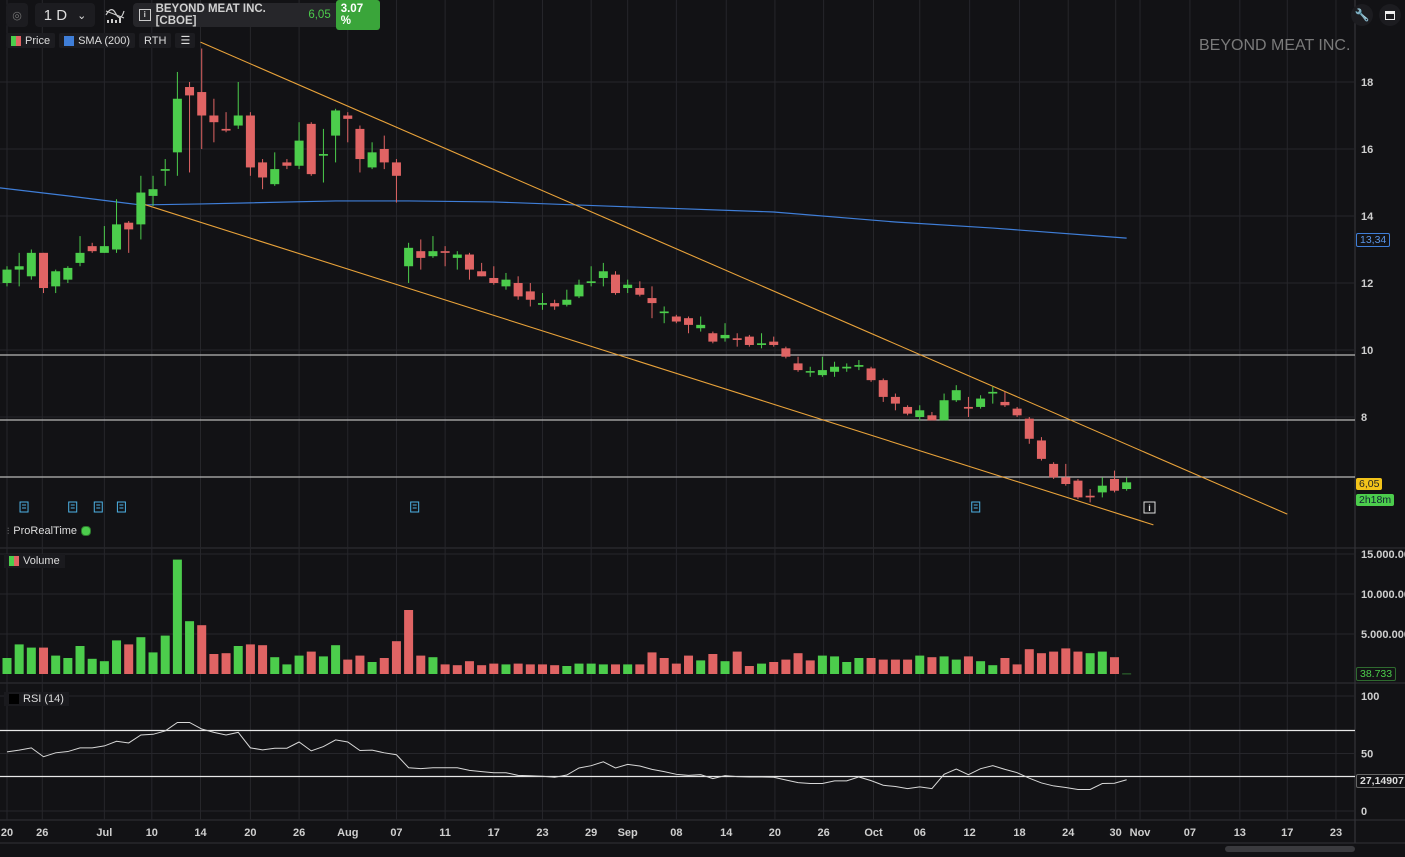 The image size is (1405, 857). I want to click on info-icon: i, so click(145, 15).